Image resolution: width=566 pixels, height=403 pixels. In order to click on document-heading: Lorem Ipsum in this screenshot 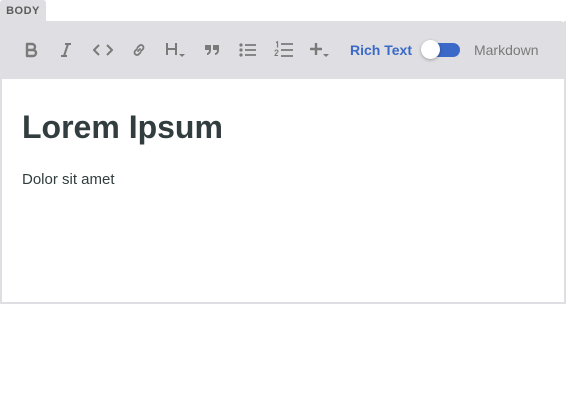, I will do `click(122, 127)`.